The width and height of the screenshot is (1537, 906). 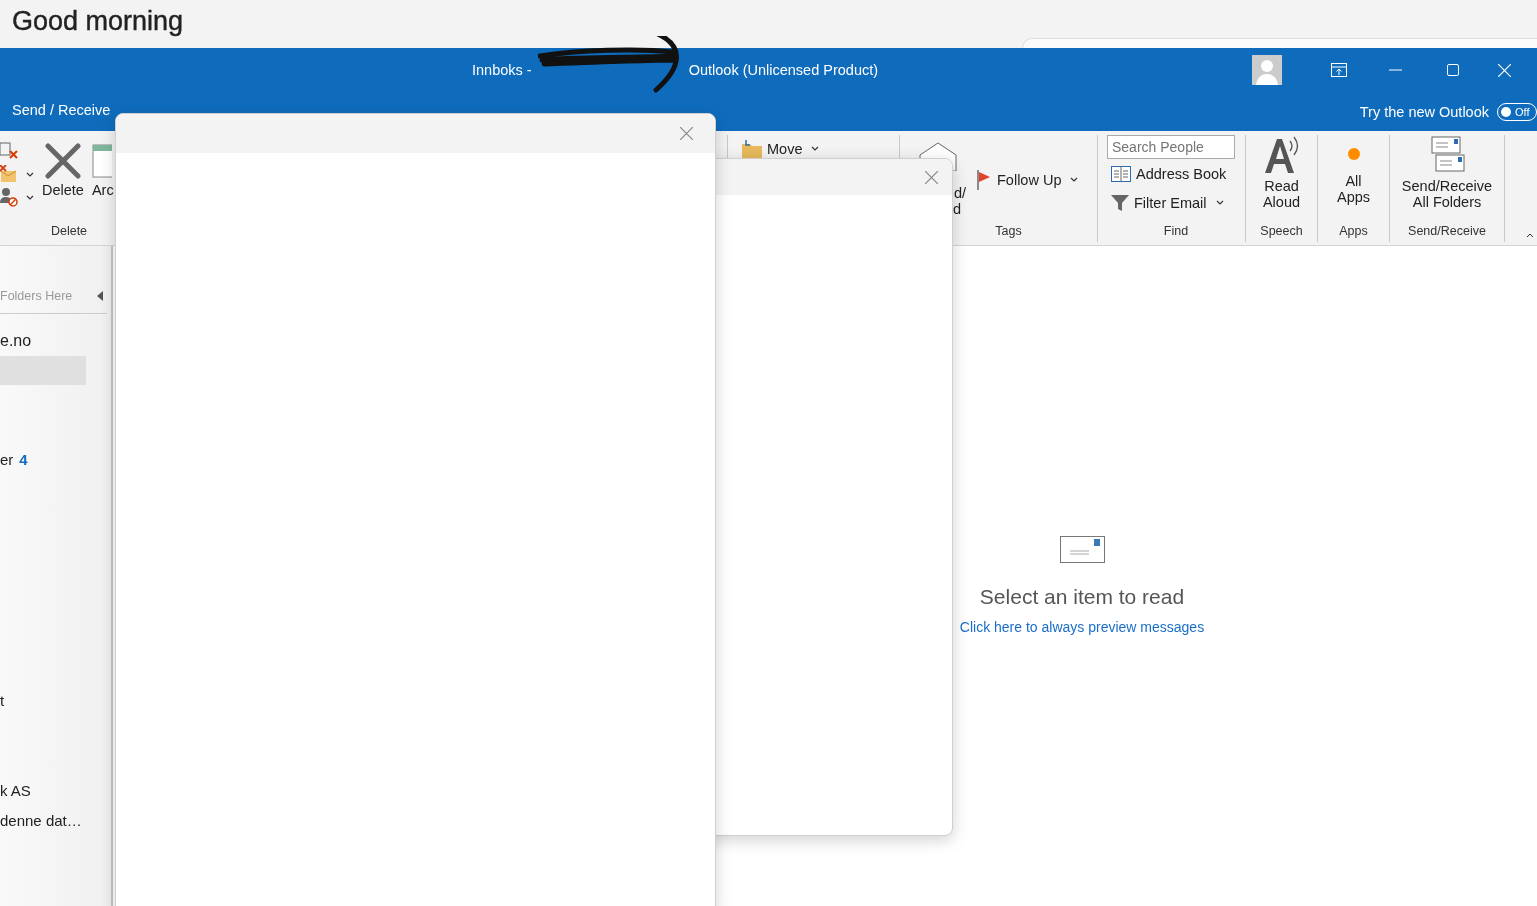 What do you see at coordinates (1530, 235) in the screenshot?
I see `collapse-ribbon-icon` at bounding box center [1530, 235].